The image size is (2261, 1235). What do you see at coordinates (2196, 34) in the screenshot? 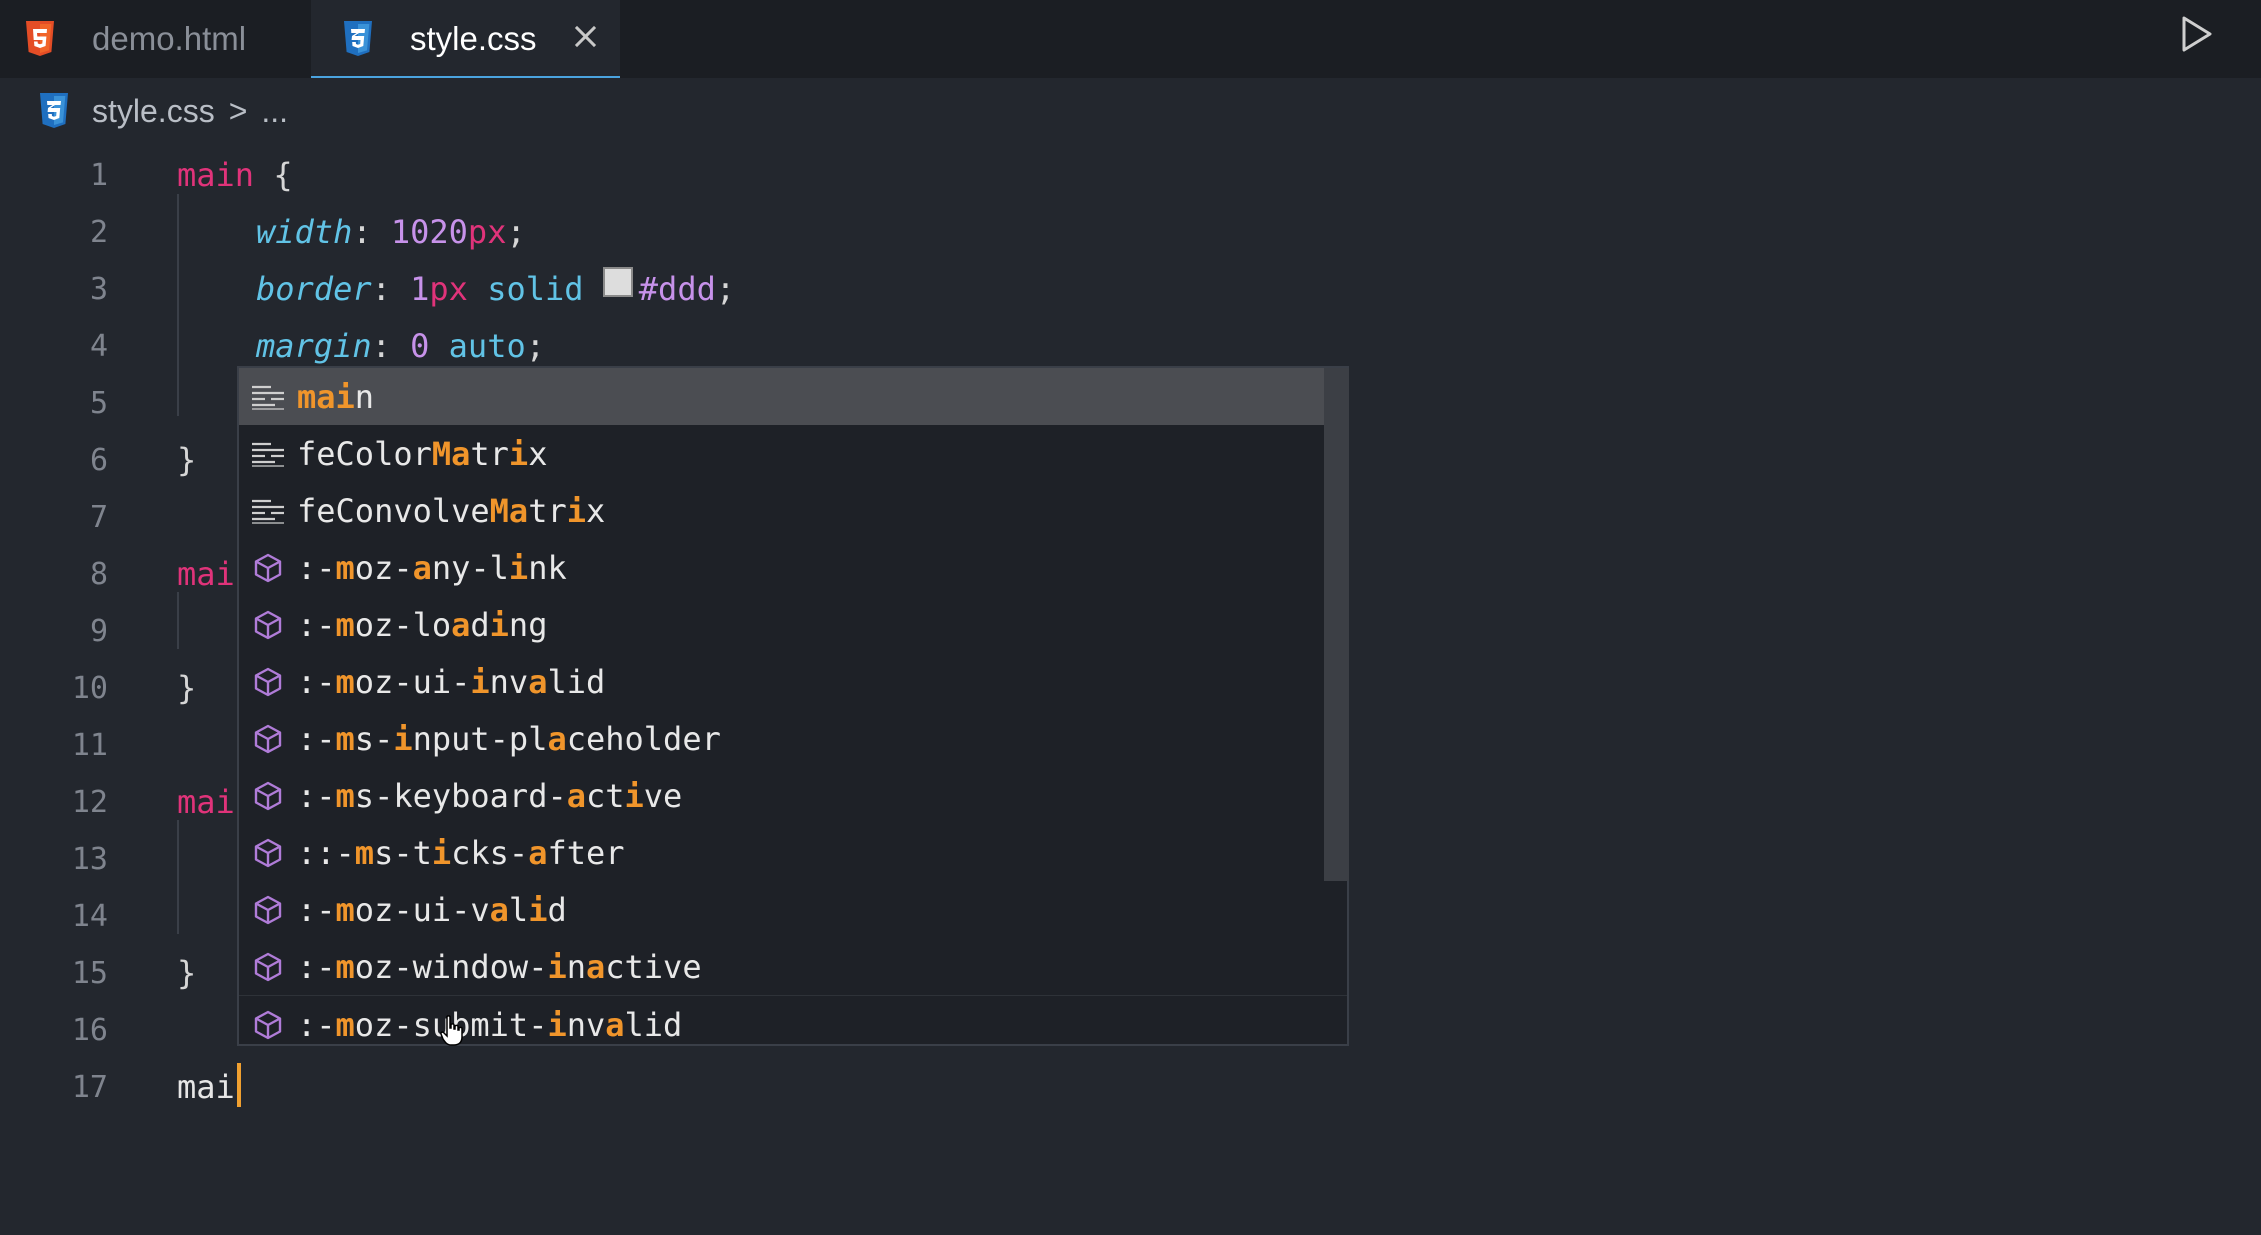
I see `run-icon` at bounding box center [2196, 34].